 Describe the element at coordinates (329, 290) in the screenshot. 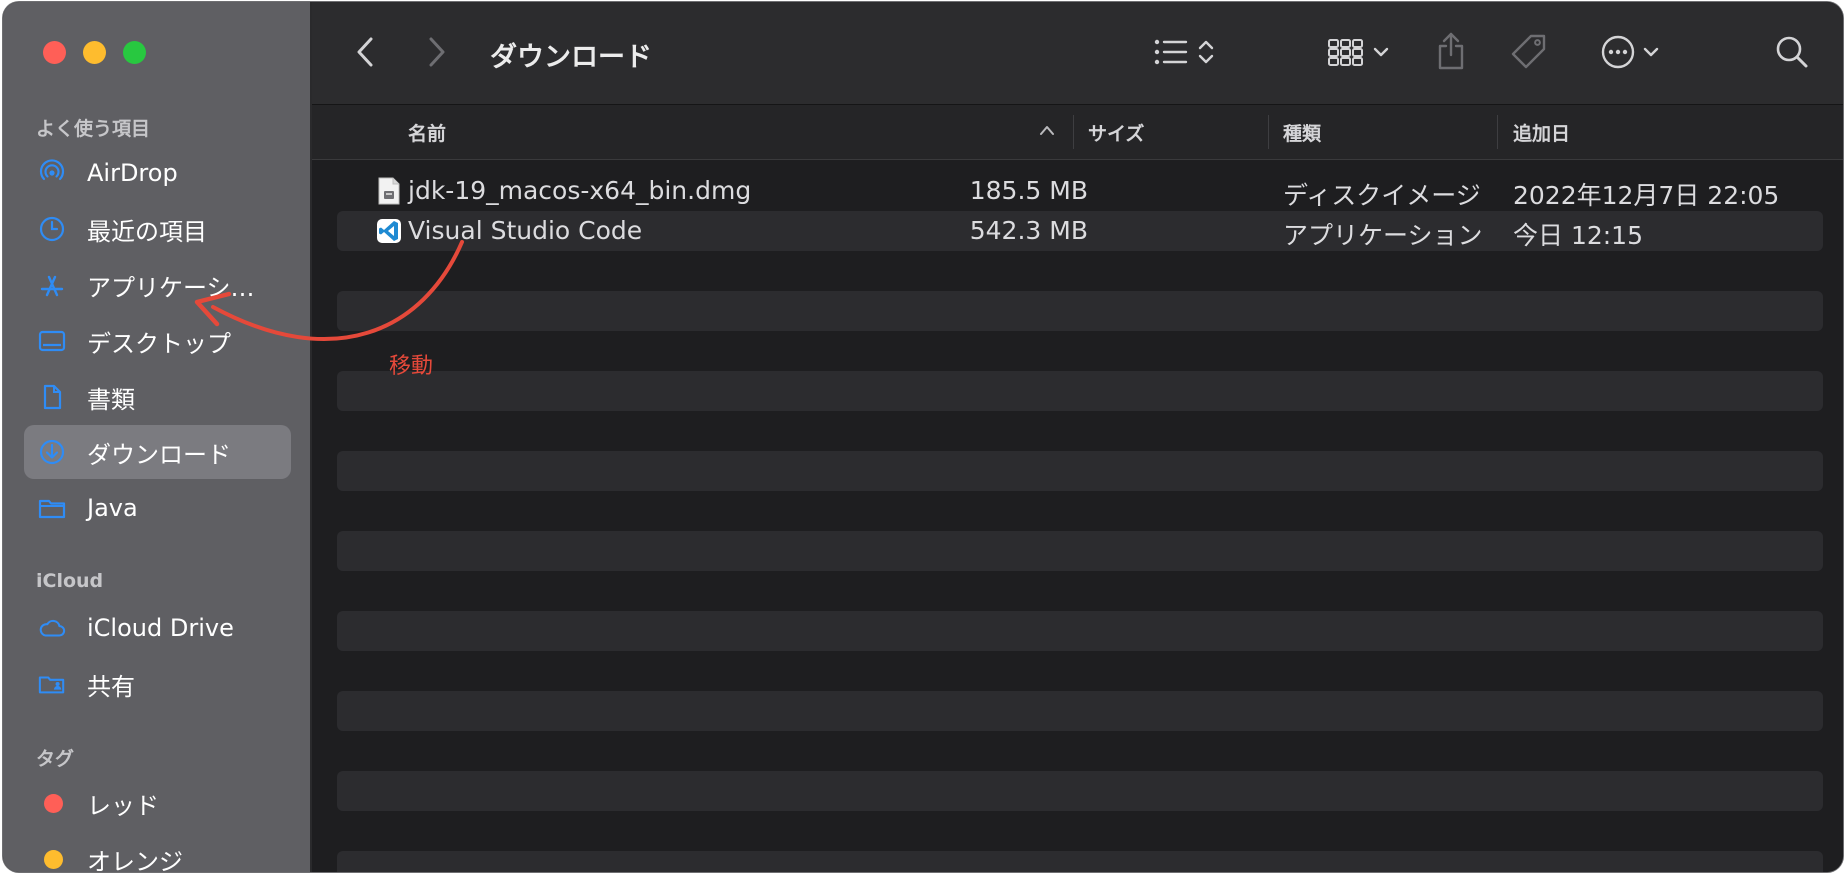

I see `annotation-arrow` at that location.